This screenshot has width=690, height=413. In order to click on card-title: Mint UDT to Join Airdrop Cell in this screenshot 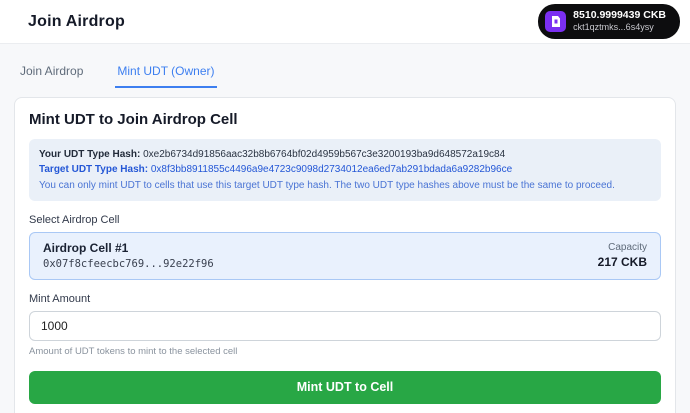, I will do `click(133, 119)`.